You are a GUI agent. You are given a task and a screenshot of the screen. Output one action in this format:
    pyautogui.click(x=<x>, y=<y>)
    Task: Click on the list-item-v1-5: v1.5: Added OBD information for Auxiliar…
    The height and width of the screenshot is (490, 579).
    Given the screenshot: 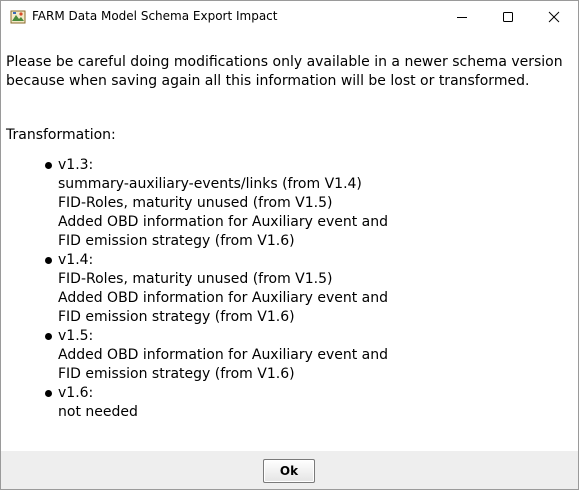 What is the action you would take?
    pyautogui.click(x=215, y=355)
    